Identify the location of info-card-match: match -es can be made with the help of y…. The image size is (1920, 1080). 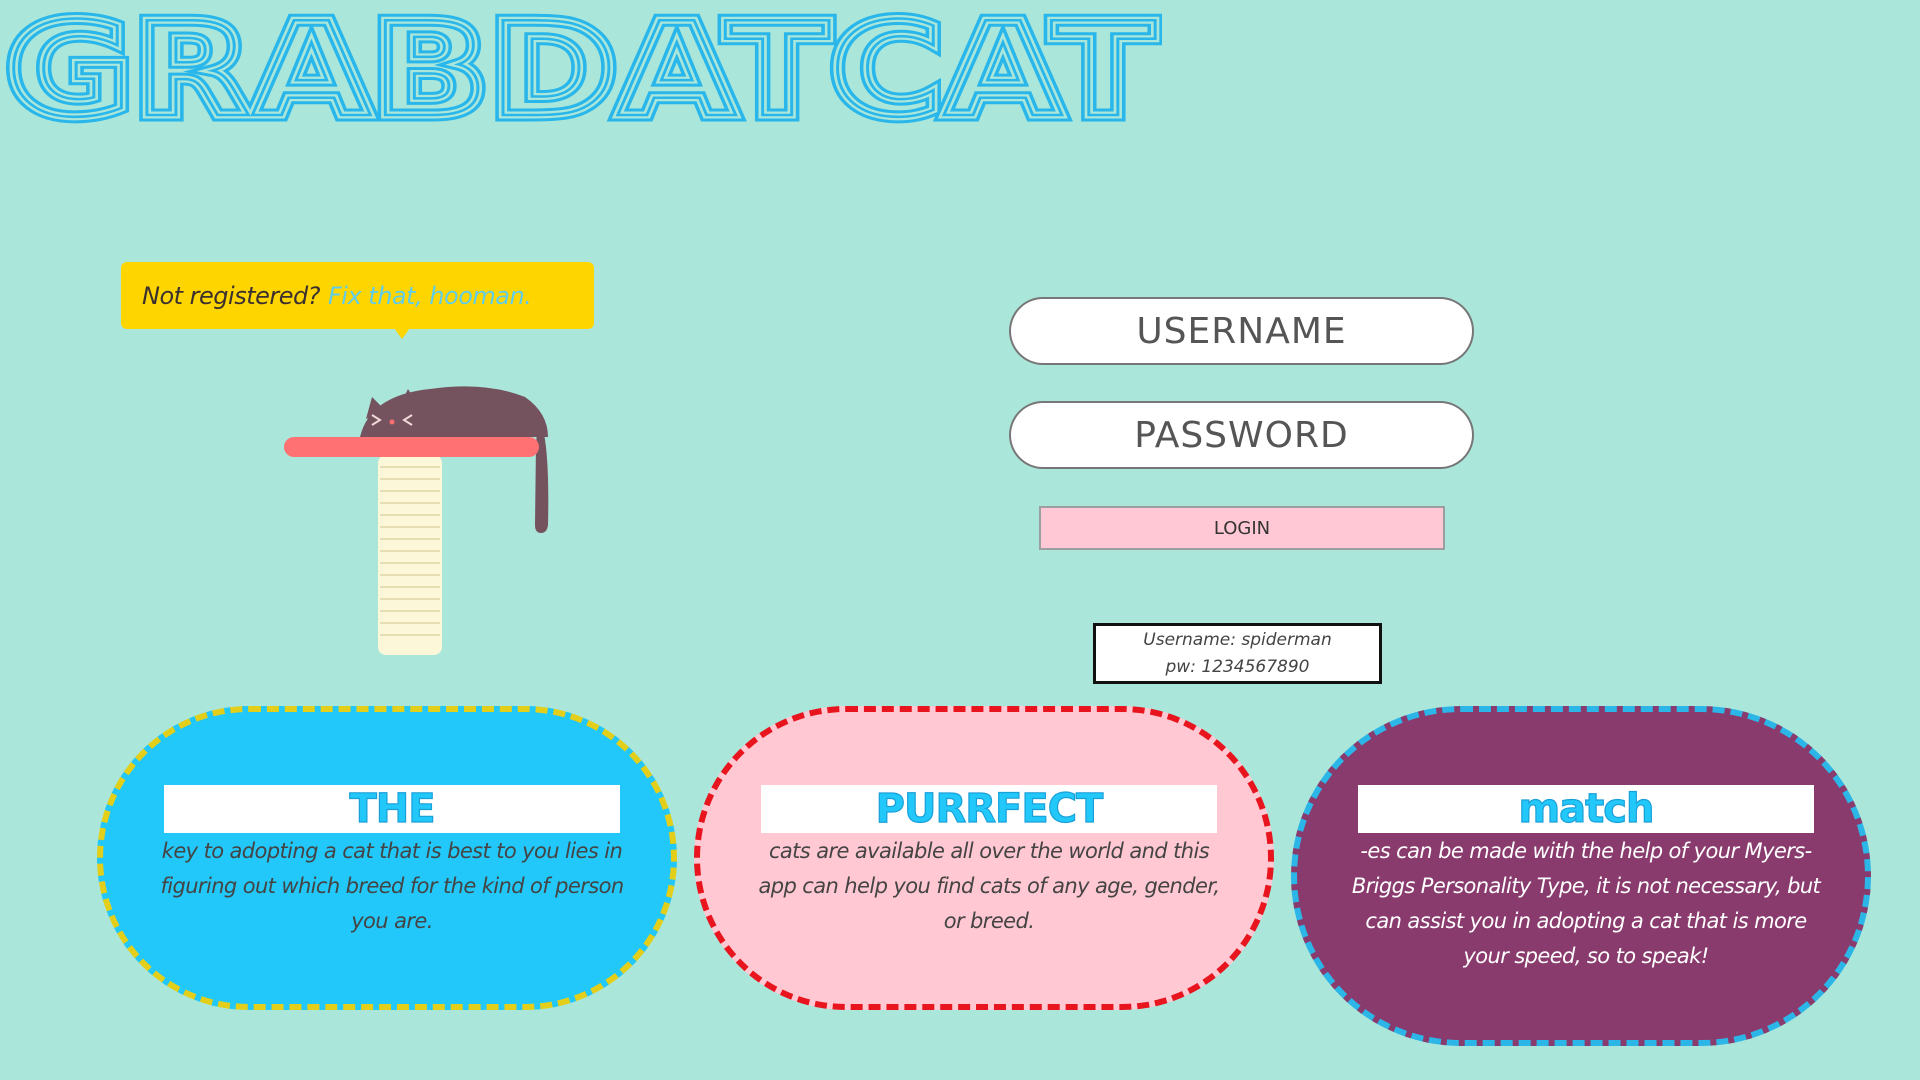
(1581, 876).